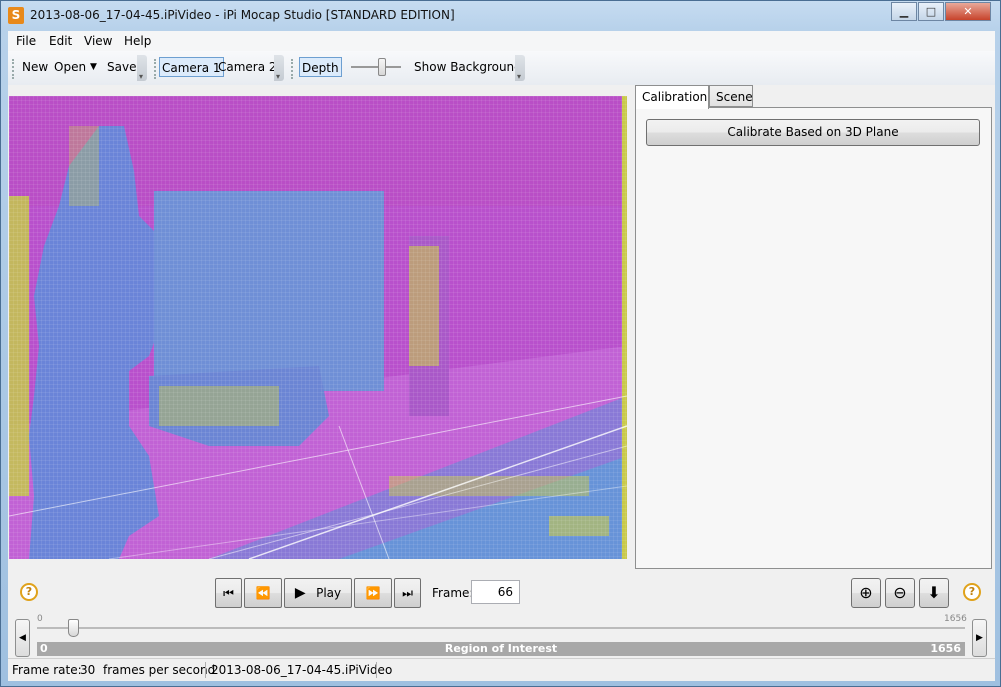  I want to click on play-button: ▶ Play, so click(318, 593).